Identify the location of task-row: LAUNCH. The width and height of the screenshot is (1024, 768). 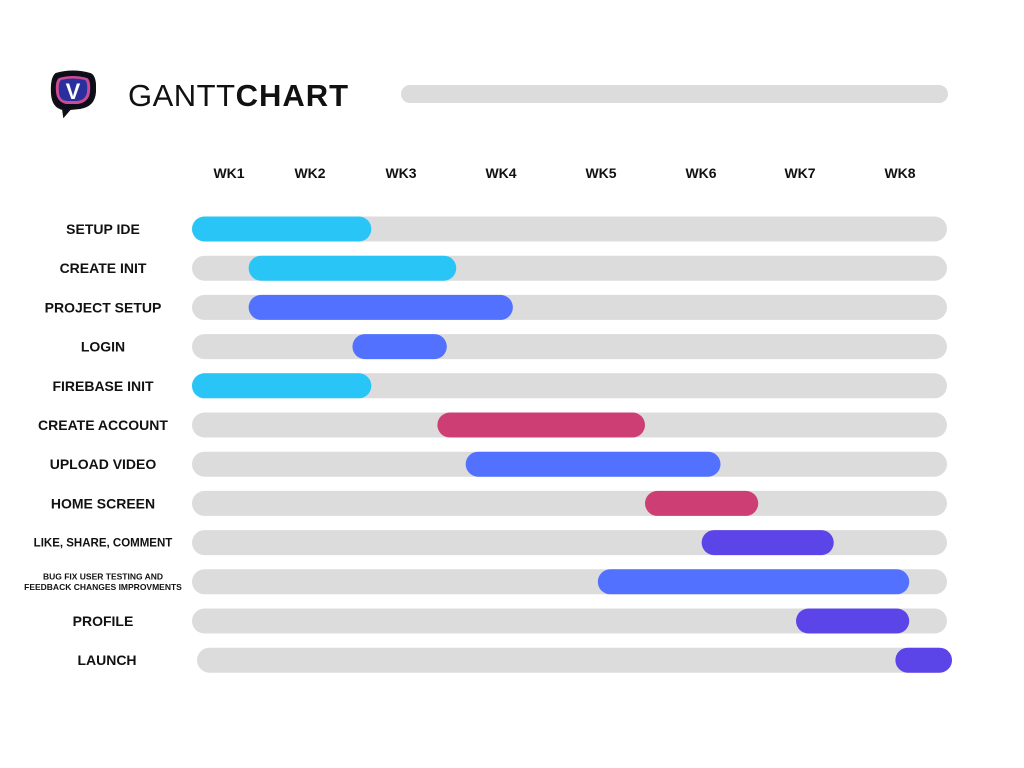
(514, 660).